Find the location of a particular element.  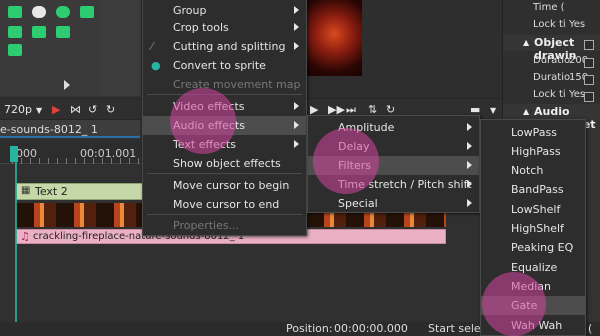

audio-object-settings-section: ▲ Audio object set is located at coordinates (551, 117).